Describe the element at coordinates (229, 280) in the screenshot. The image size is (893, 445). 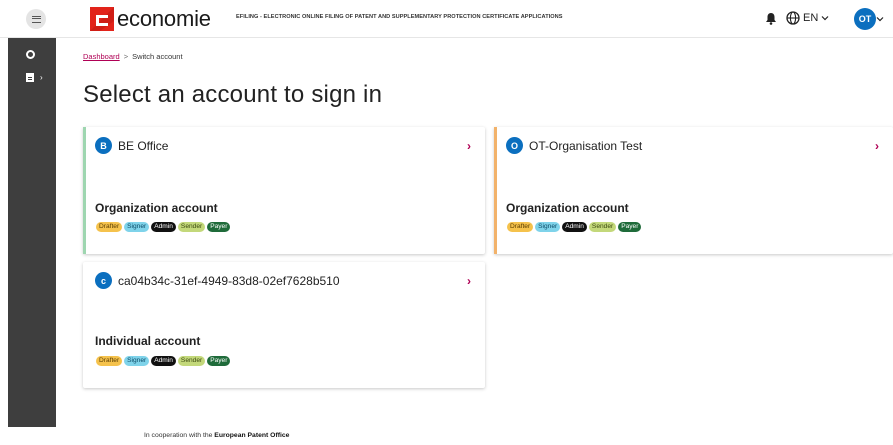
I see `account-name: ca04b34c-31ef-4949-83d8-02ef7628b510` at that location.